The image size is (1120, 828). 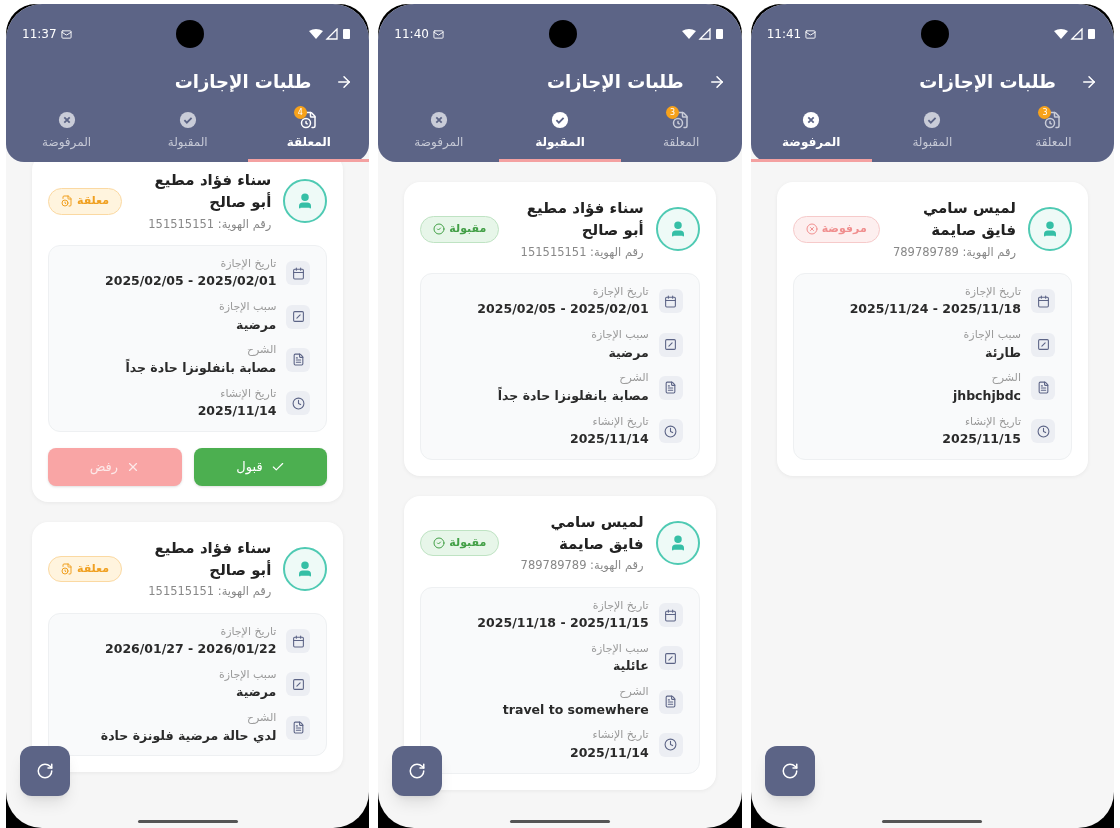 What do you see at coordinates (1003, 352) in the screenshot?
I see `detail-value: طارئة` at bounding box center [1003, 352].